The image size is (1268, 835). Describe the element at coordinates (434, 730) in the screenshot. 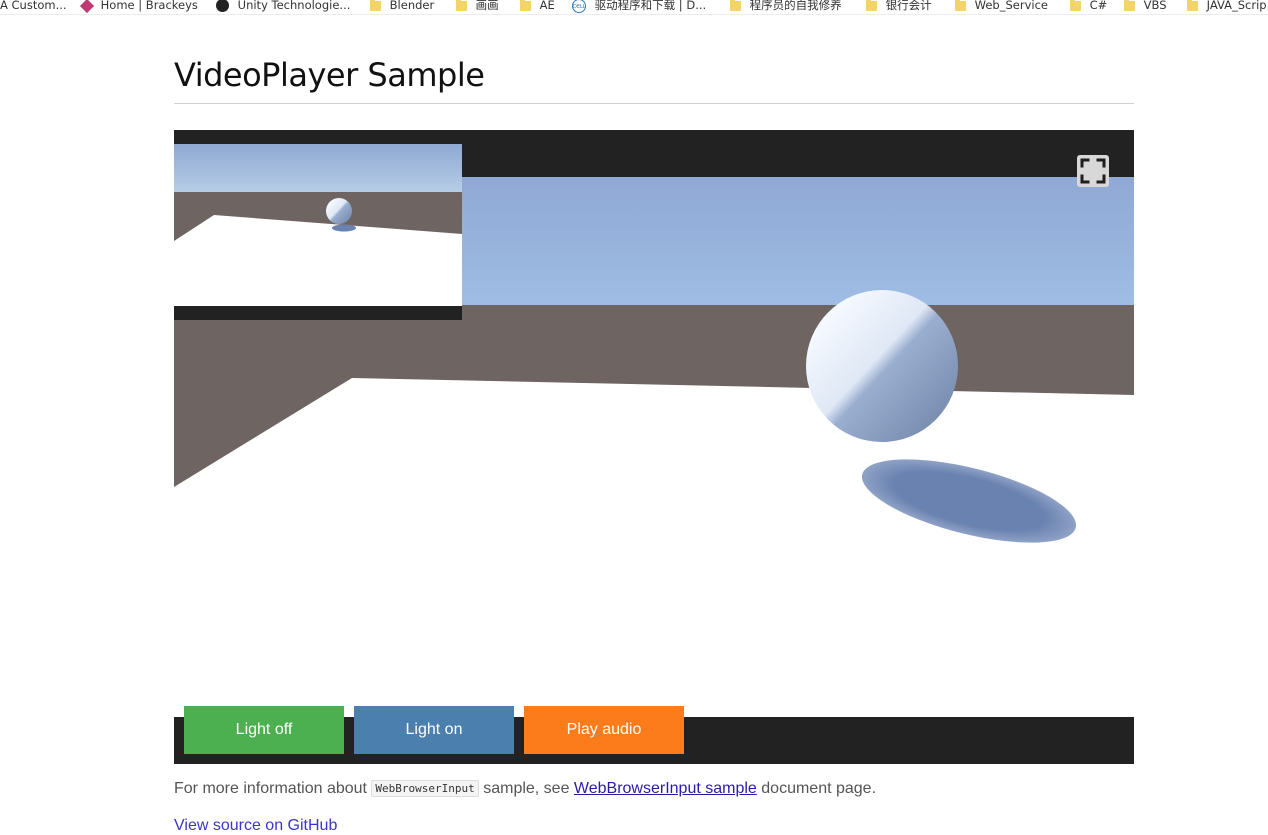

I see `light-on-button: Light on` at that location.